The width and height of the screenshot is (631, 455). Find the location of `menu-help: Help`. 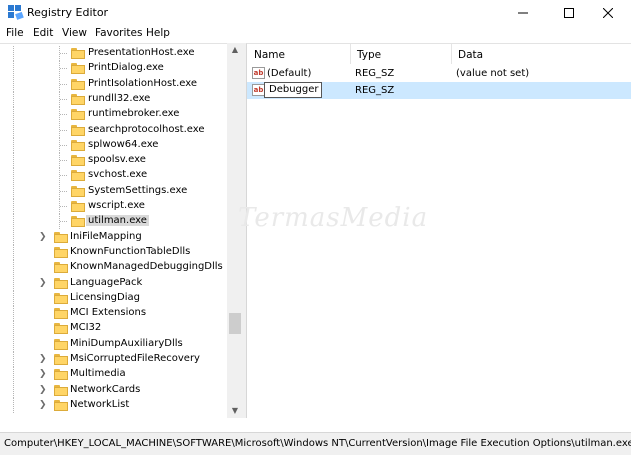

menu-help: Help is located at coordinates (158, 33).